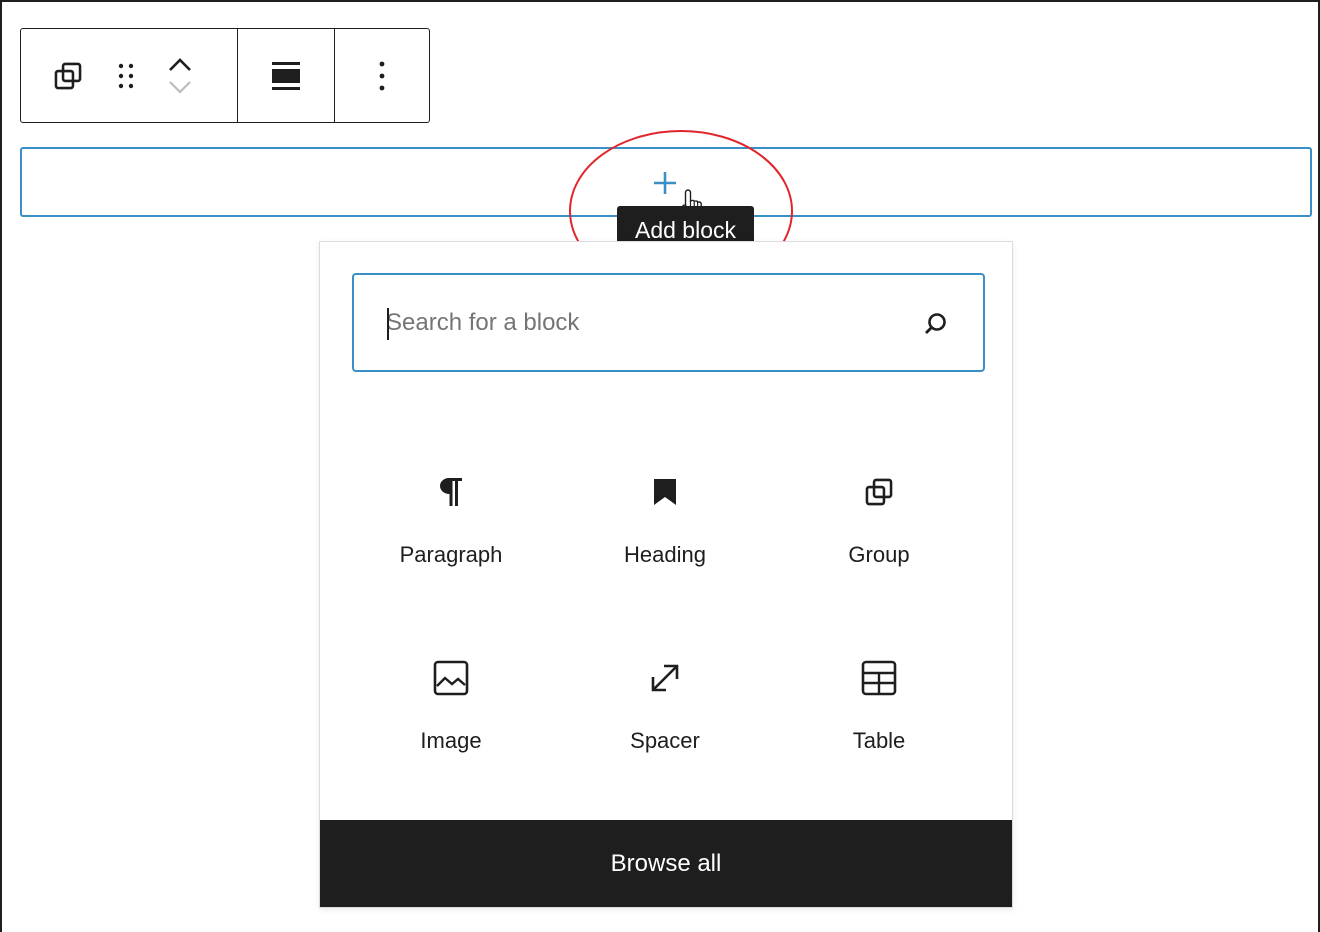  I want to click on move-down-button, so click(180, 88).